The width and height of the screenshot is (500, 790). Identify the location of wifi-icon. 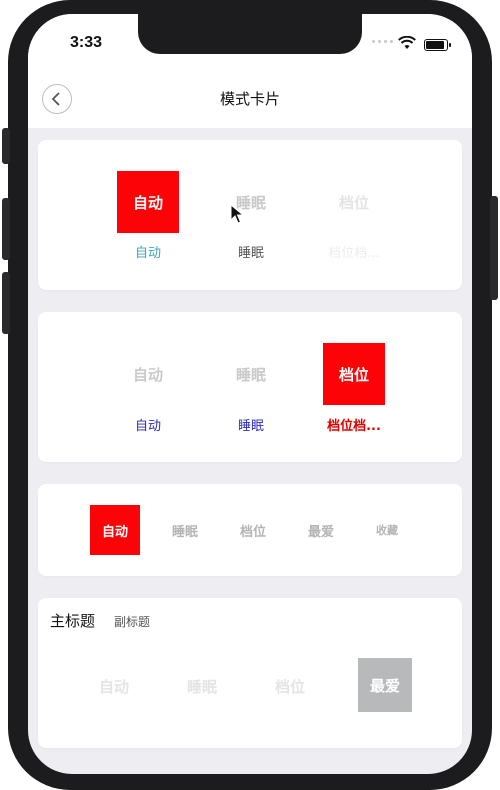
(407, 42).